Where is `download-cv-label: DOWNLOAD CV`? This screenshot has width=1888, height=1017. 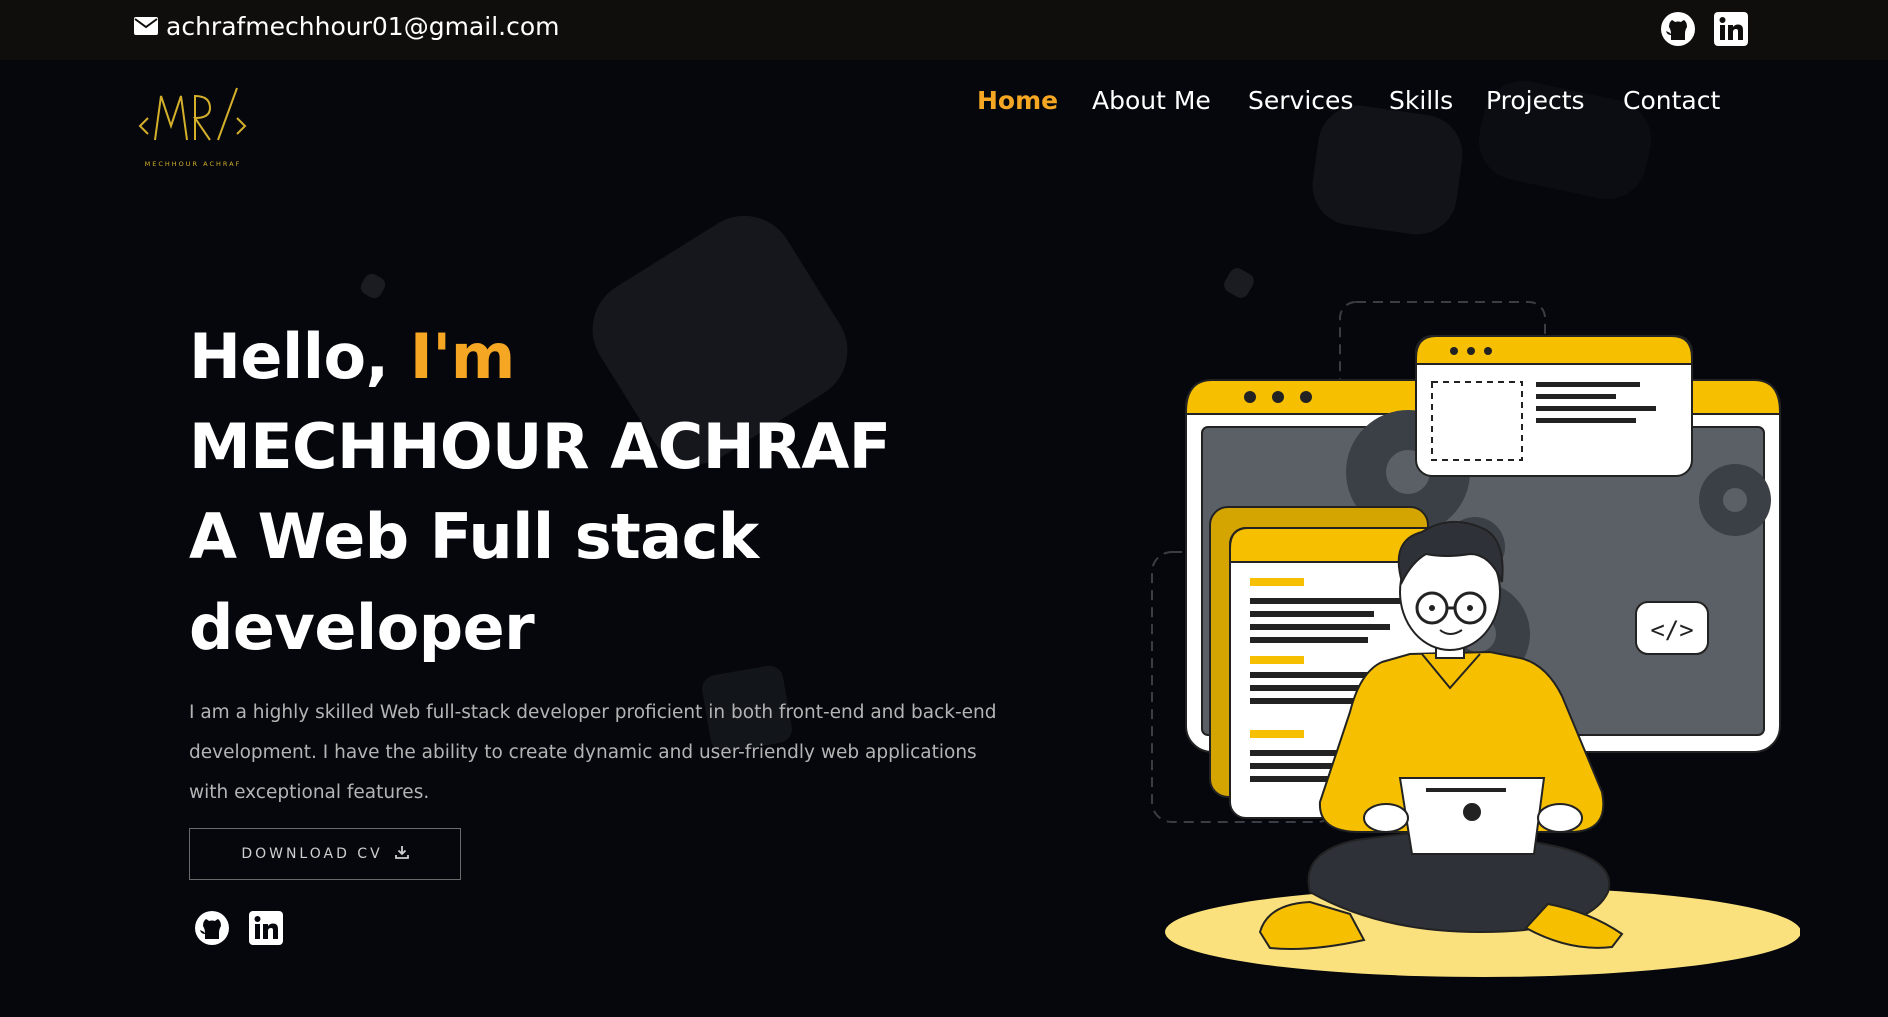
download-cv-label: DOWNLOAD CV is located at coordinates (312, 854).